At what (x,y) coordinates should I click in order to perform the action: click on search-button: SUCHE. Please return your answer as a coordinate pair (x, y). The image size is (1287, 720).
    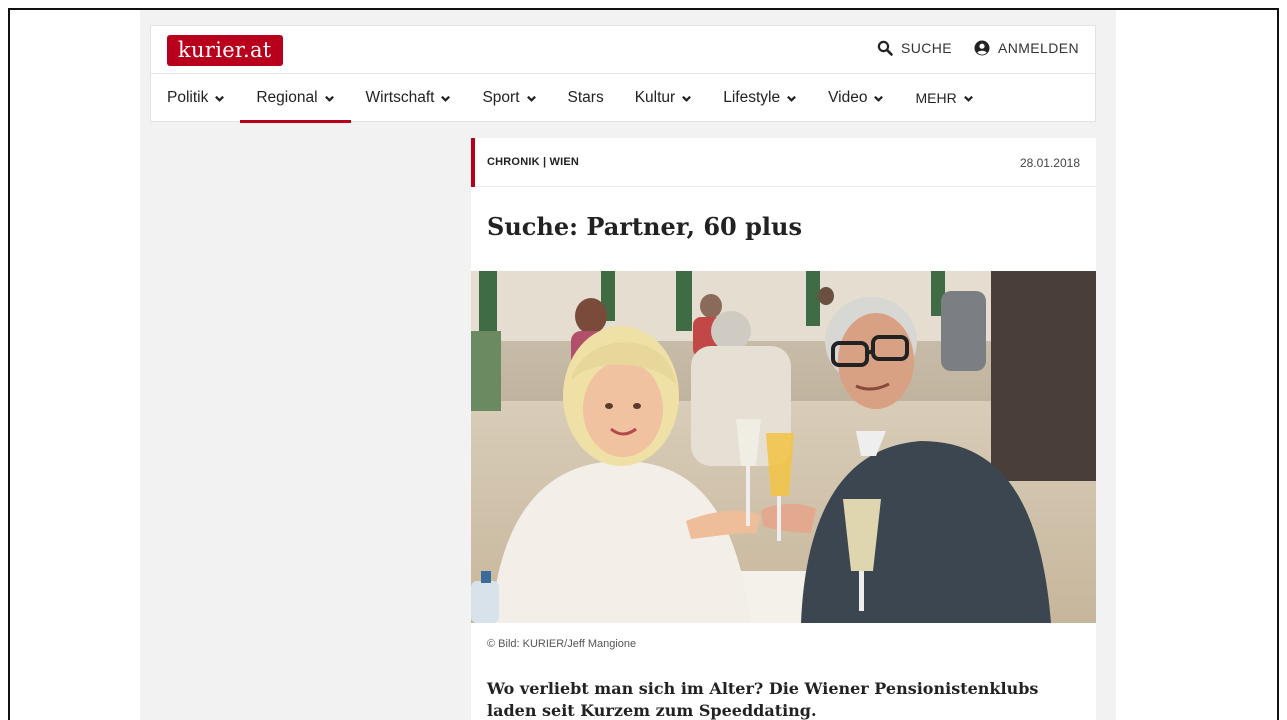
    Looking at the image, I should click on (914, 48).